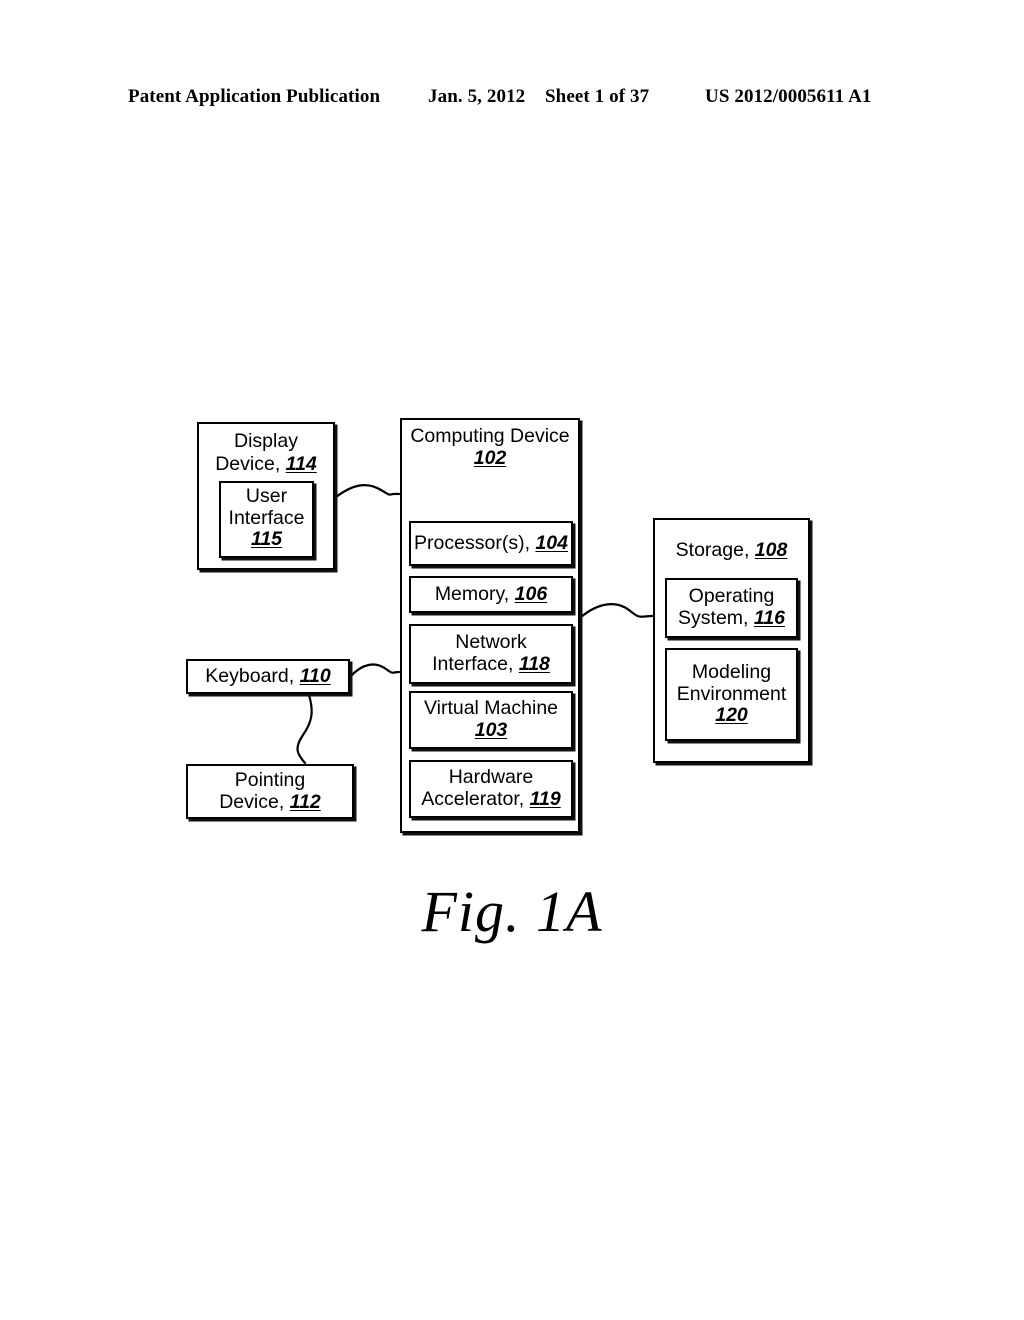 The width and height of the screenshot is (1024, 1320). I want to click on block-modeling-environment: Modeling Environment 120, so click(731, 694).